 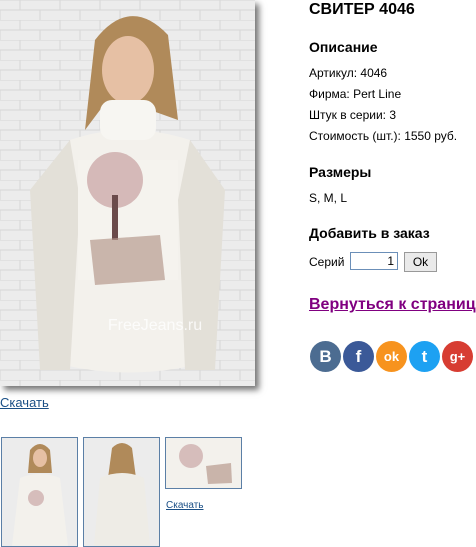 I want to click on quantity-input, so click(x=374, y=261).